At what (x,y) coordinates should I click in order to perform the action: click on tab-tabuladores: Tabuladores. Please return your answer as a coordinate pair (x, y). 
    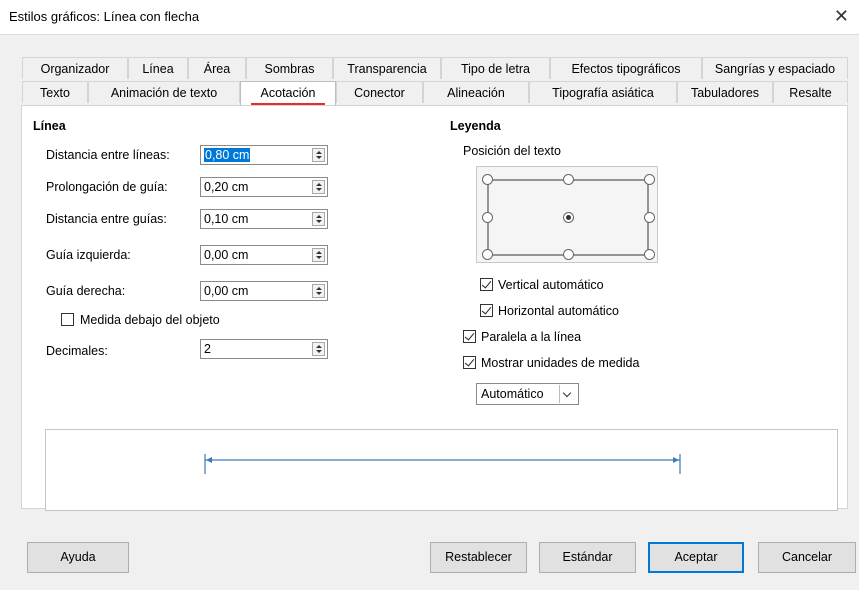
    Looking at the image, I should click on (725, 92).